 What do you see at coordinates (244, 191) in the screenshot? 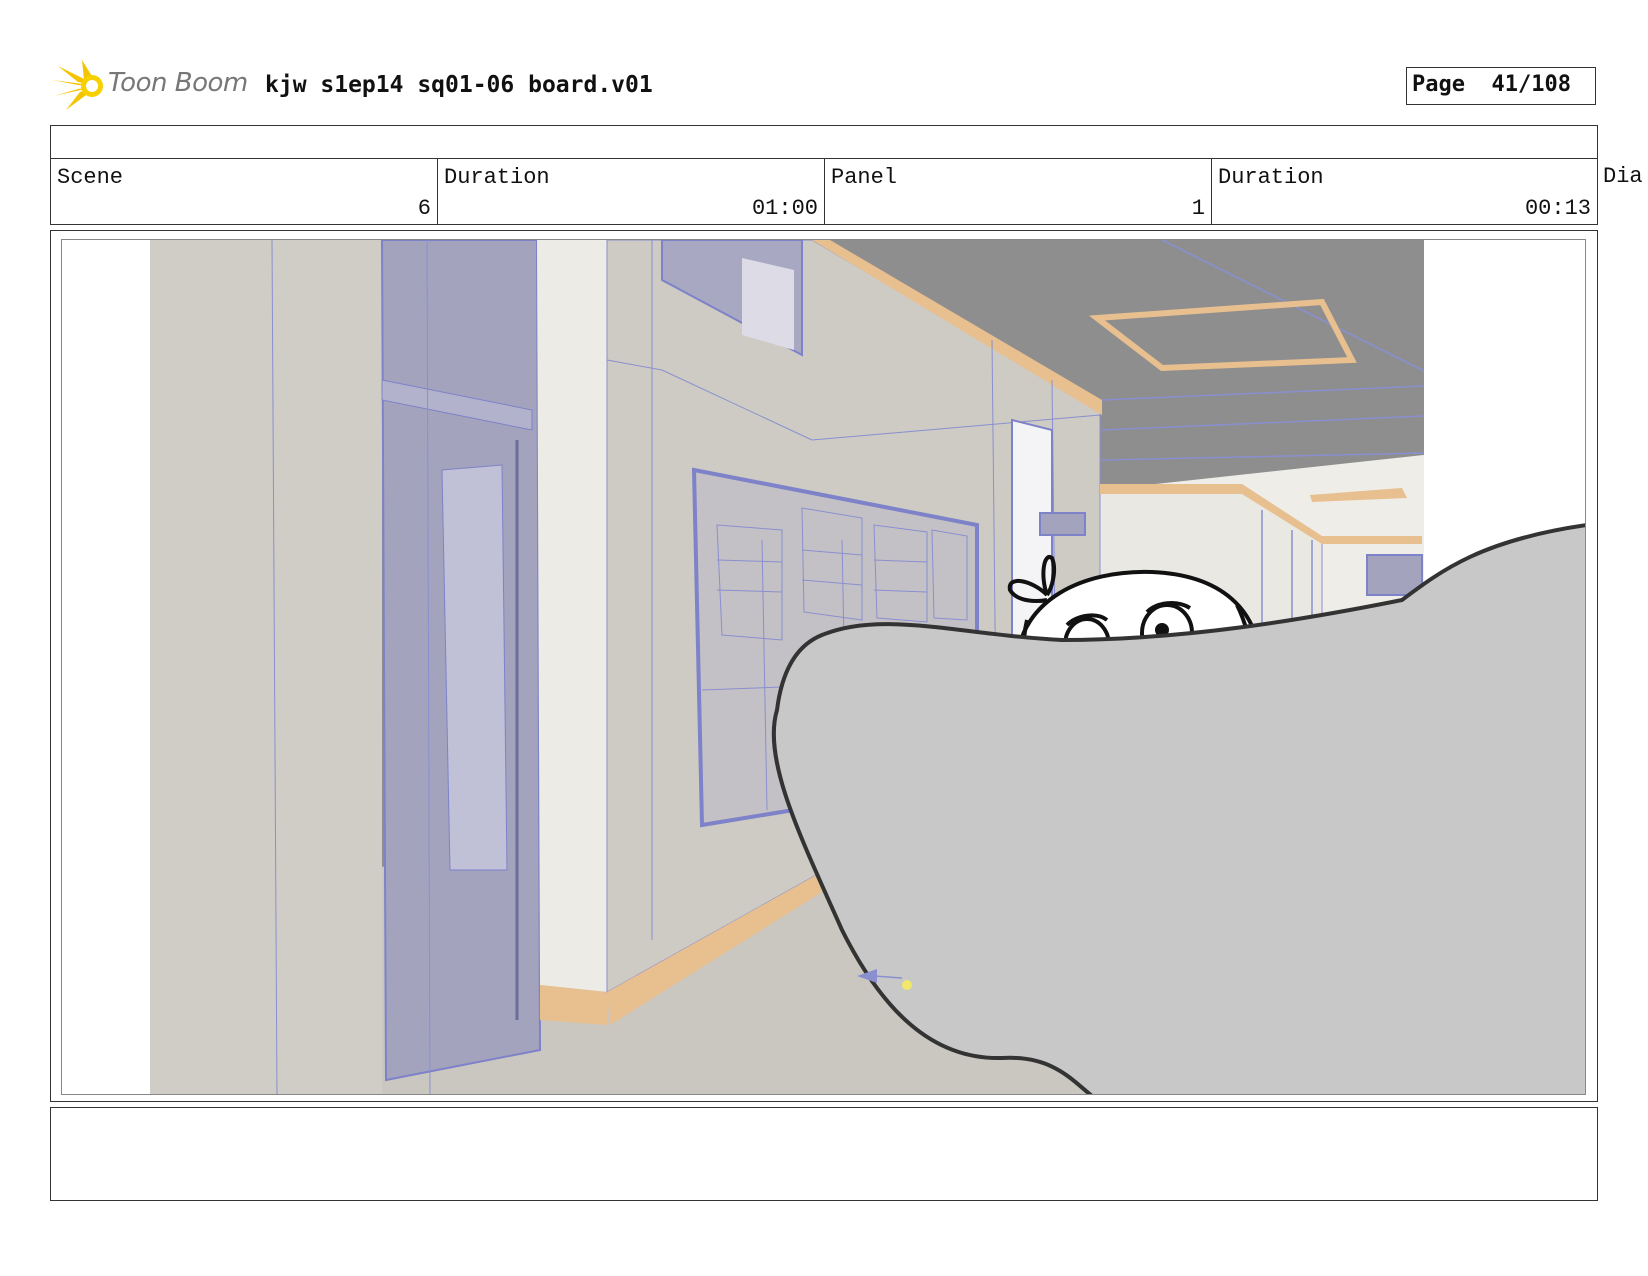
I see `scene-cell: Scene 6` at bounding box center [244, 191].